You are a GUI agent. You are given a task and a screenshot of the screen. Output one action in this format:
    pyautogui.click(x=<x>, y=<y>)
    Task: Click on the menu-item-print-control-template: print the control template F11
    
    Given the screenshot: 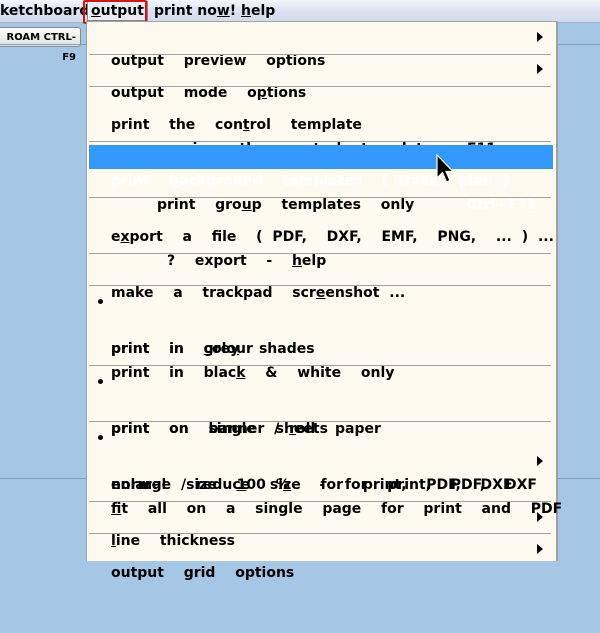 What is the action you would take?
    pyautogui.click(x=321, y=123)
    